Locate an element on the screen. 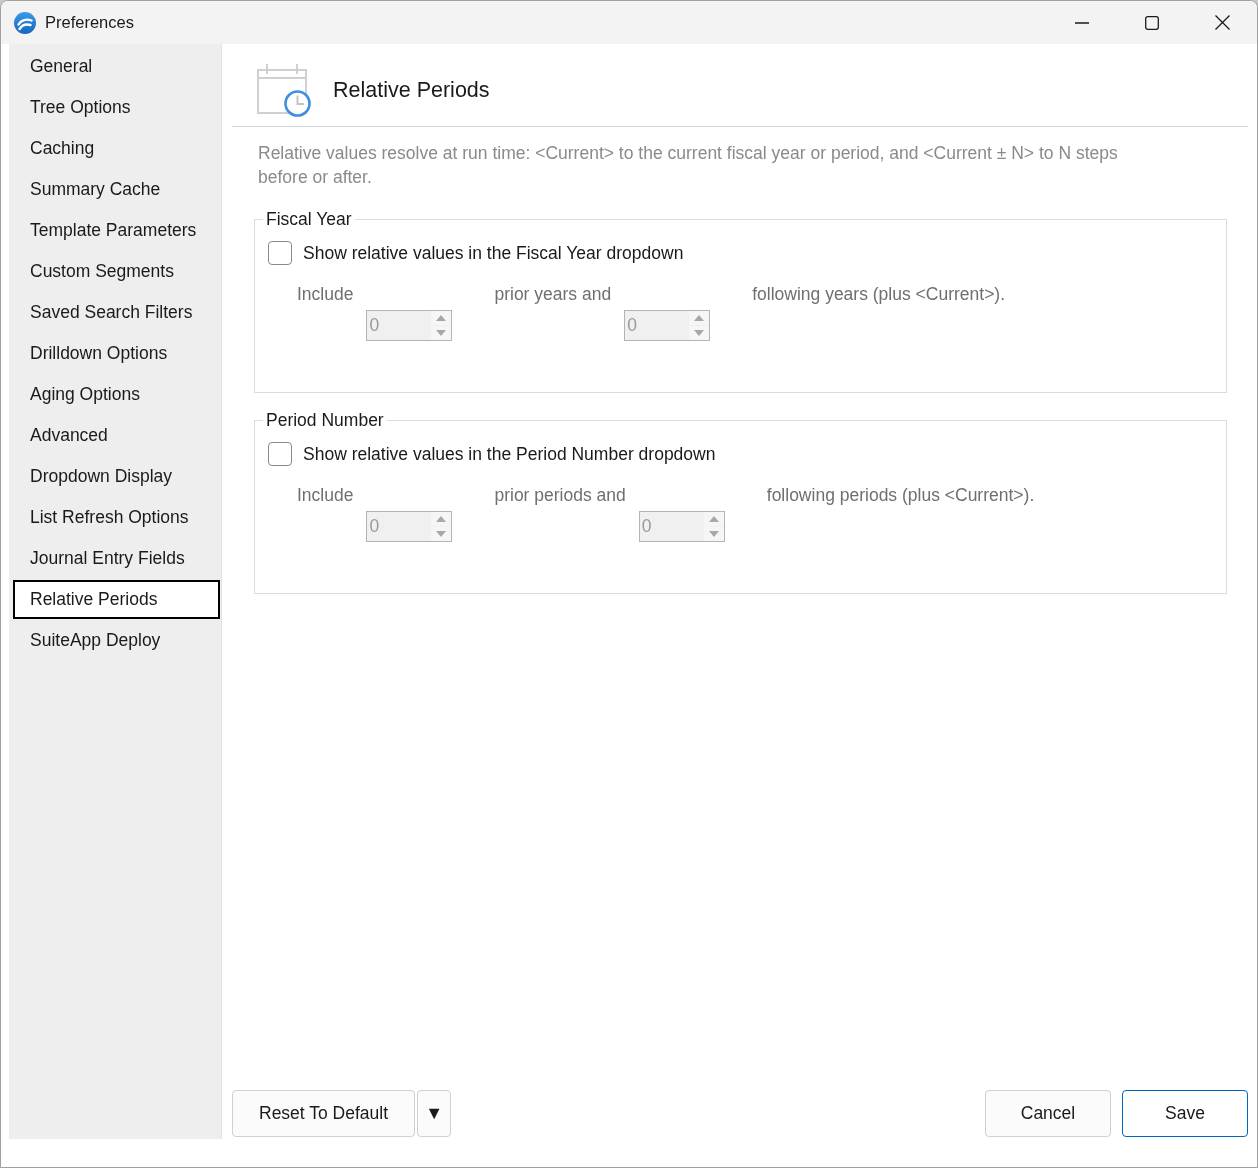  sidebar-item: Relative Periods is located at coordinates (116, 599).